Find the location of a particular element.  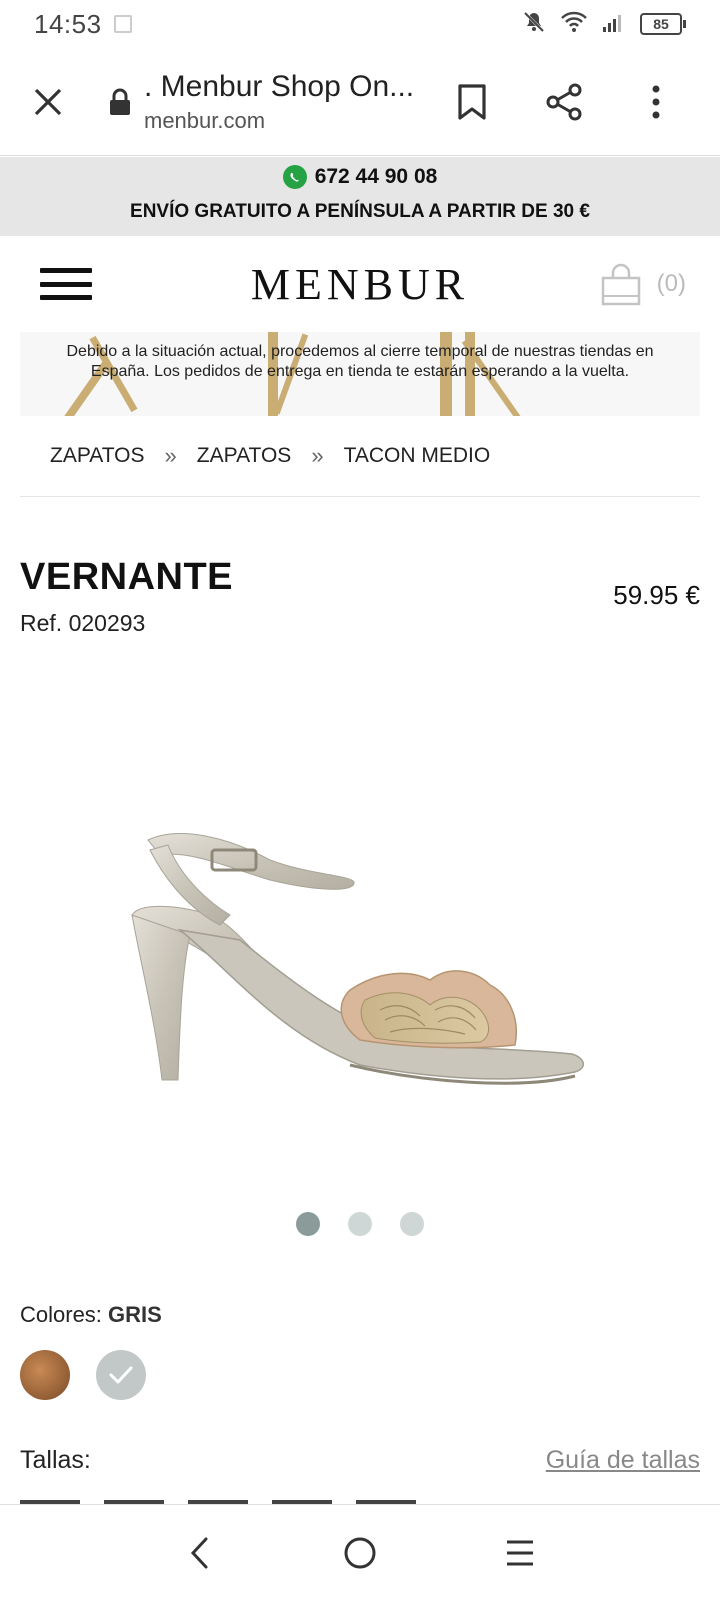

home-circle-icon is located at coordinates (360, 1552).